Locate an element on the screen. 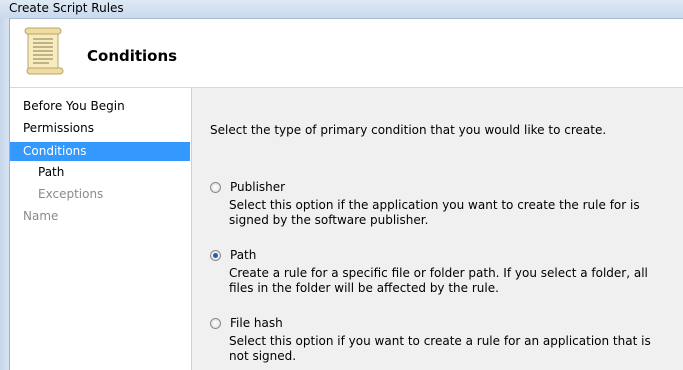  path-radio is located at coordinates (215, 255).